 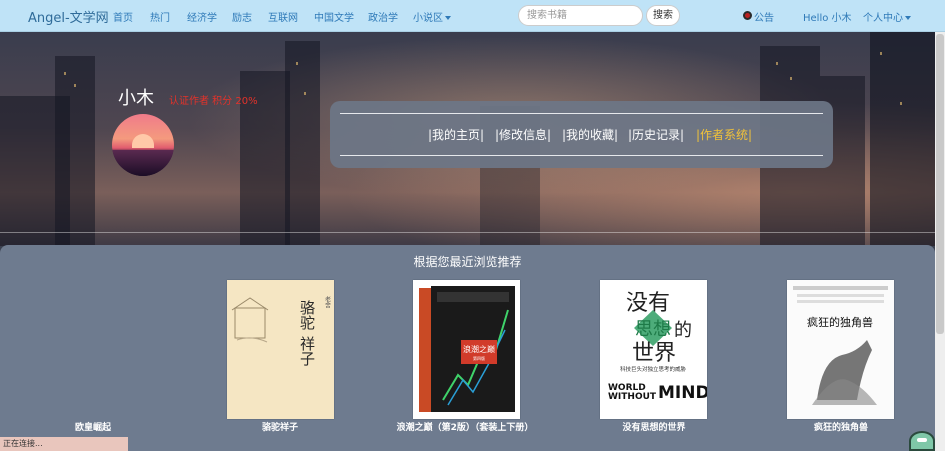 What do you see at coordinates (93, 426) in the screenshot?
I see `book-title: 欧皇崛起` at bounding box center [93, 426].